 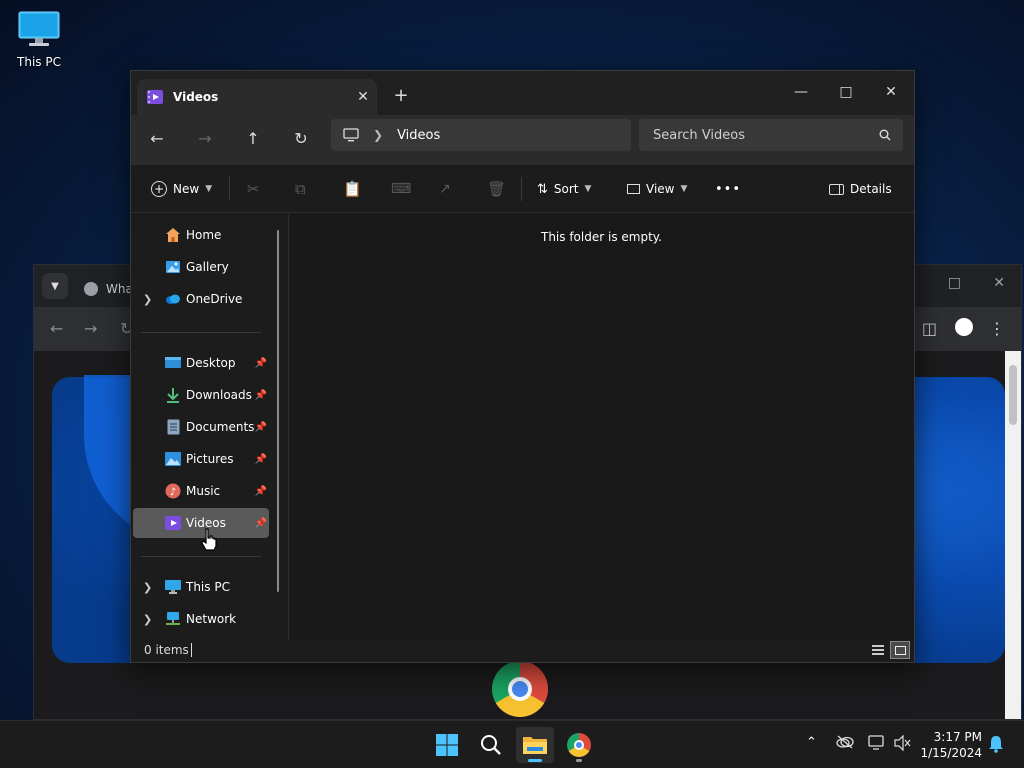 What do you see at coordinates (401, 189) in the screenshot?
I see `rename-icon: ⌨` at bounding box center [401, 189].